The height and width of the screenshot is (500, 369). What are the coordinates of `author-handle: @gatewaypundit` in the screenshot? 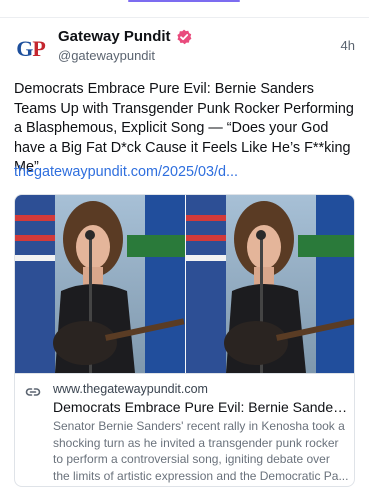 It's located at (106, 55).